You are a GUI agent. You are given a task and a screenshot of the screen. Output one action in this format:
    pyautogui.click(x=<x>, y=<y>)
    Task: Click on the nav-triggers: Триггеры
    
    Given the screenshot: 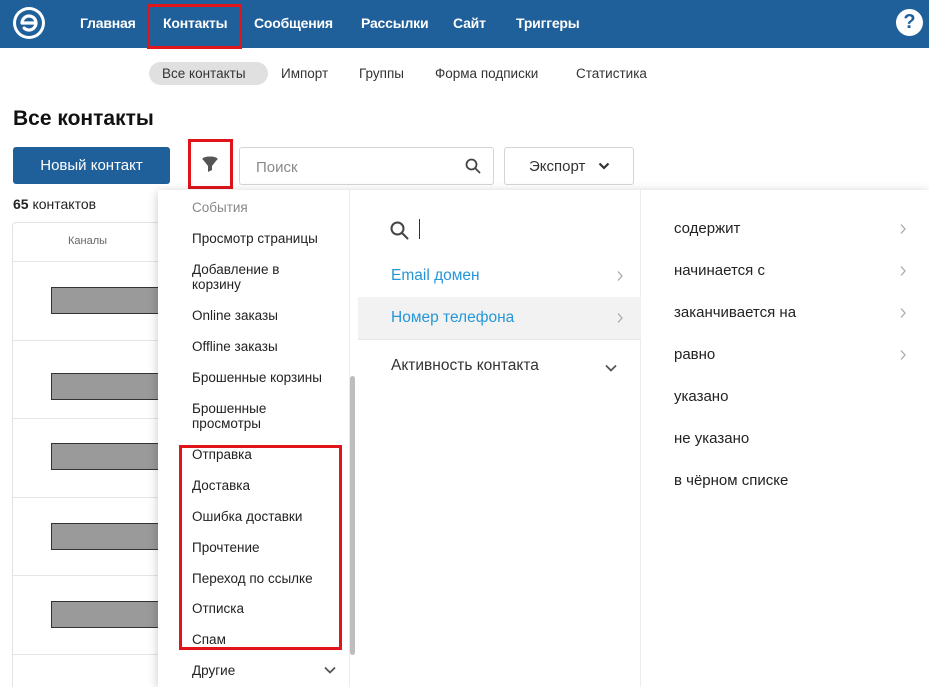 What is the action you would take?
    pyautogui.click(x=548, y=23)
    